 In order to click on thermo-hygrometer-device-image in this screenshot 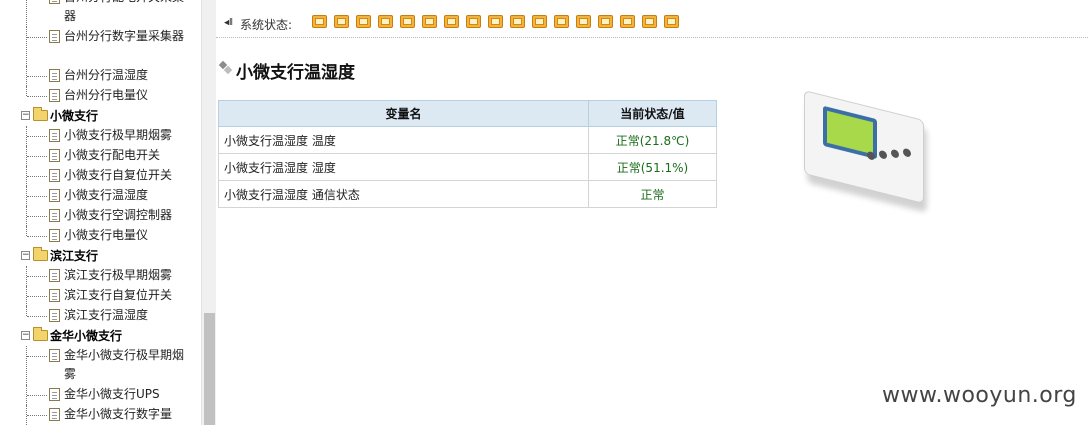, I will do `click(866, 149)`.